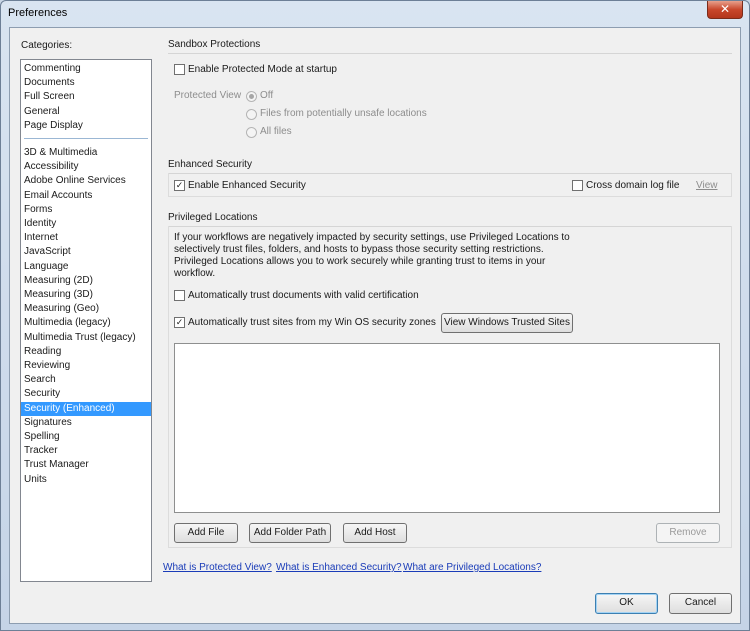 The height and width of the screenshot is (631, 750). Describe the element at coordinates (86, 83) in the screenshot. I see `category-item: Documents` at that location.